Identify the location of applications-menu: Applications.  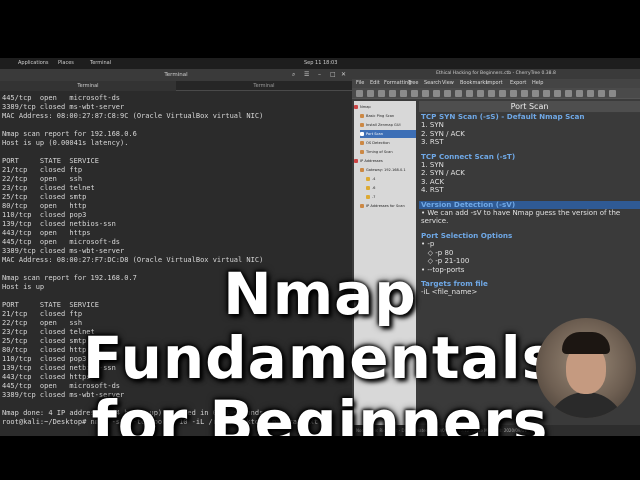
(33, 63).